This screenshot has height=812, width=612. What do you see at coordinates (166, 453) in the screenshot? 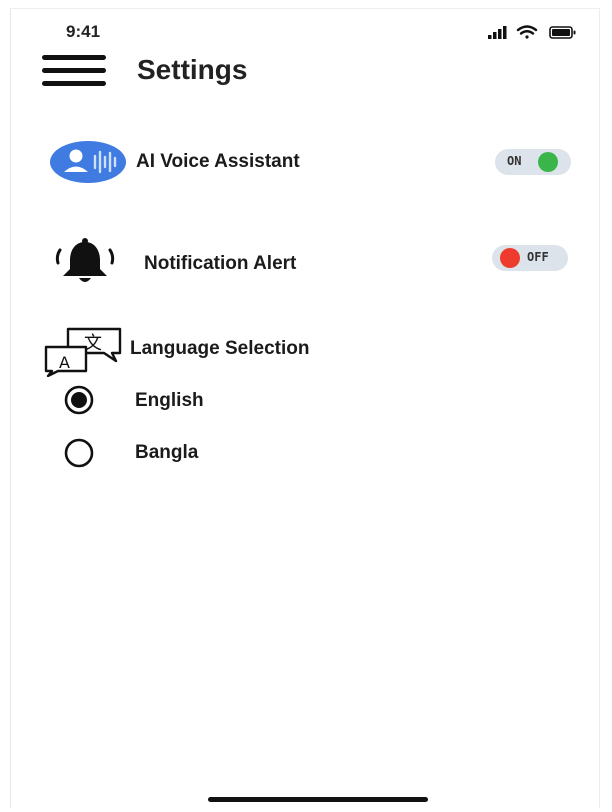
I see `language-option-bangla: Bangla` at bounding box center [166, 453].